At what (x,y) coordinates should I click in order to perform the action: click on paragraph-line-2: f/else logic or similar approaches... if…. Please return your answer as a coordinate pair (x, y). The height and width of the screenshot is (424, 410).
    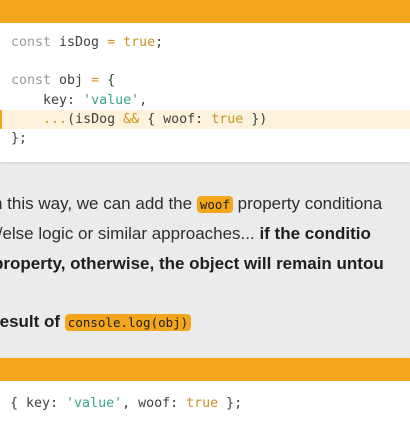
    Looking at the image, I should click on (185, 233).